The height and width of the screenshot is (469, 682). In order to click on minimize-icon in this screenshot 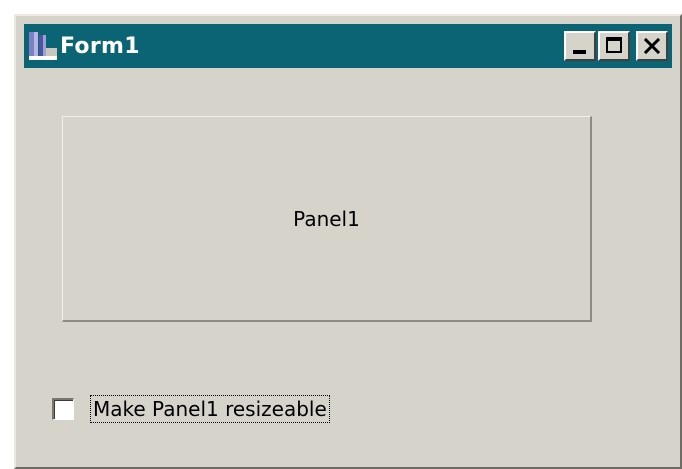, I will do `click(579, 52)`.